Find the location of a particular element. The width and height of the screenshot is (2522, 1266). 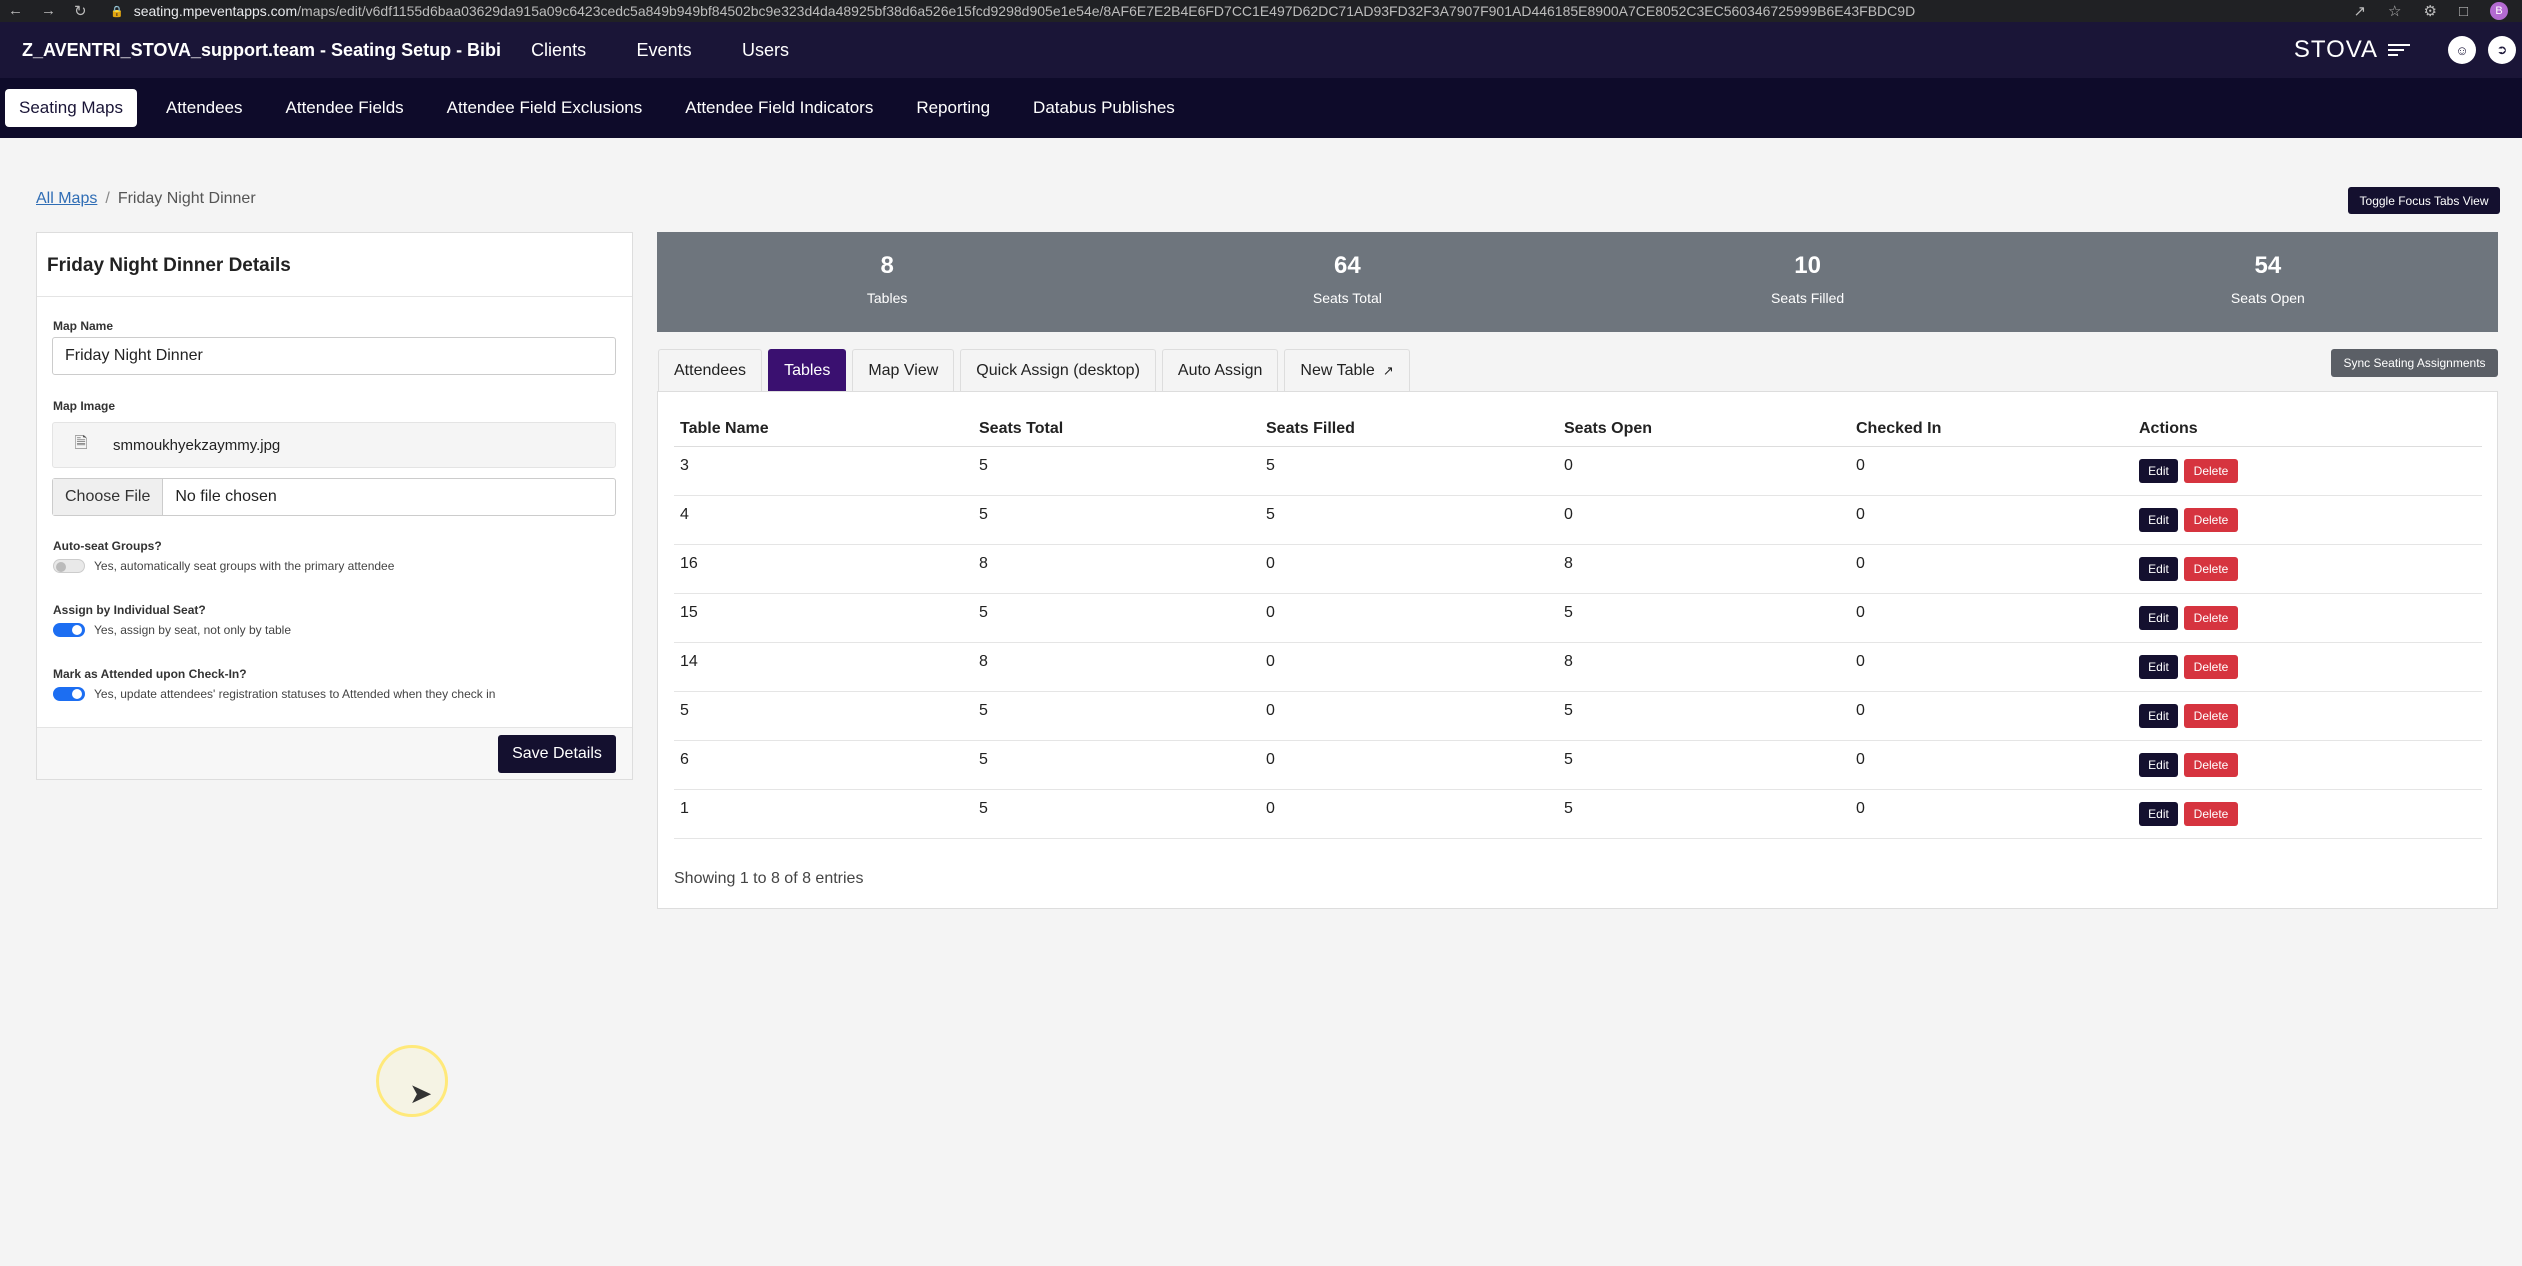

subnav-databus-publishes: Databus Publishes is located at coordinates (1104, 108).